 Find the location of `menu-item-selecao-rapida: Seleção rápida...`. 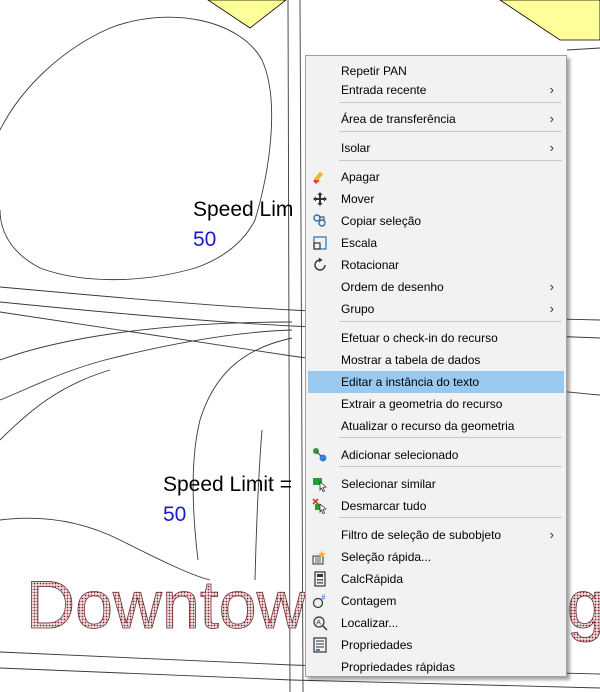

menu-item-selecao-rapida: Seleção rápida... is located at coordinates (436, 557).